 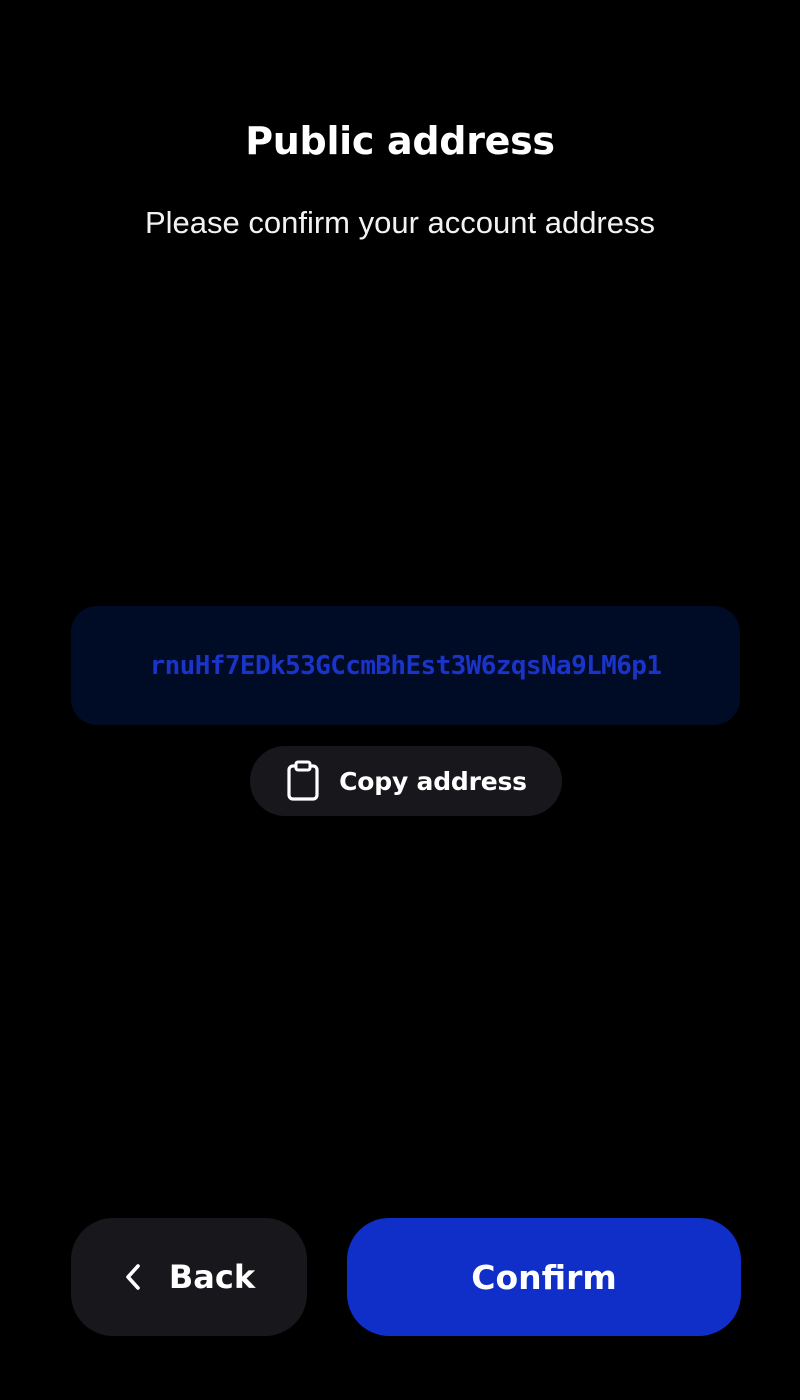 What do you see at coordinates (433, 781) in the screenshot?
I see `copy-address-label: Copy address` at bounding box center [433, 781].